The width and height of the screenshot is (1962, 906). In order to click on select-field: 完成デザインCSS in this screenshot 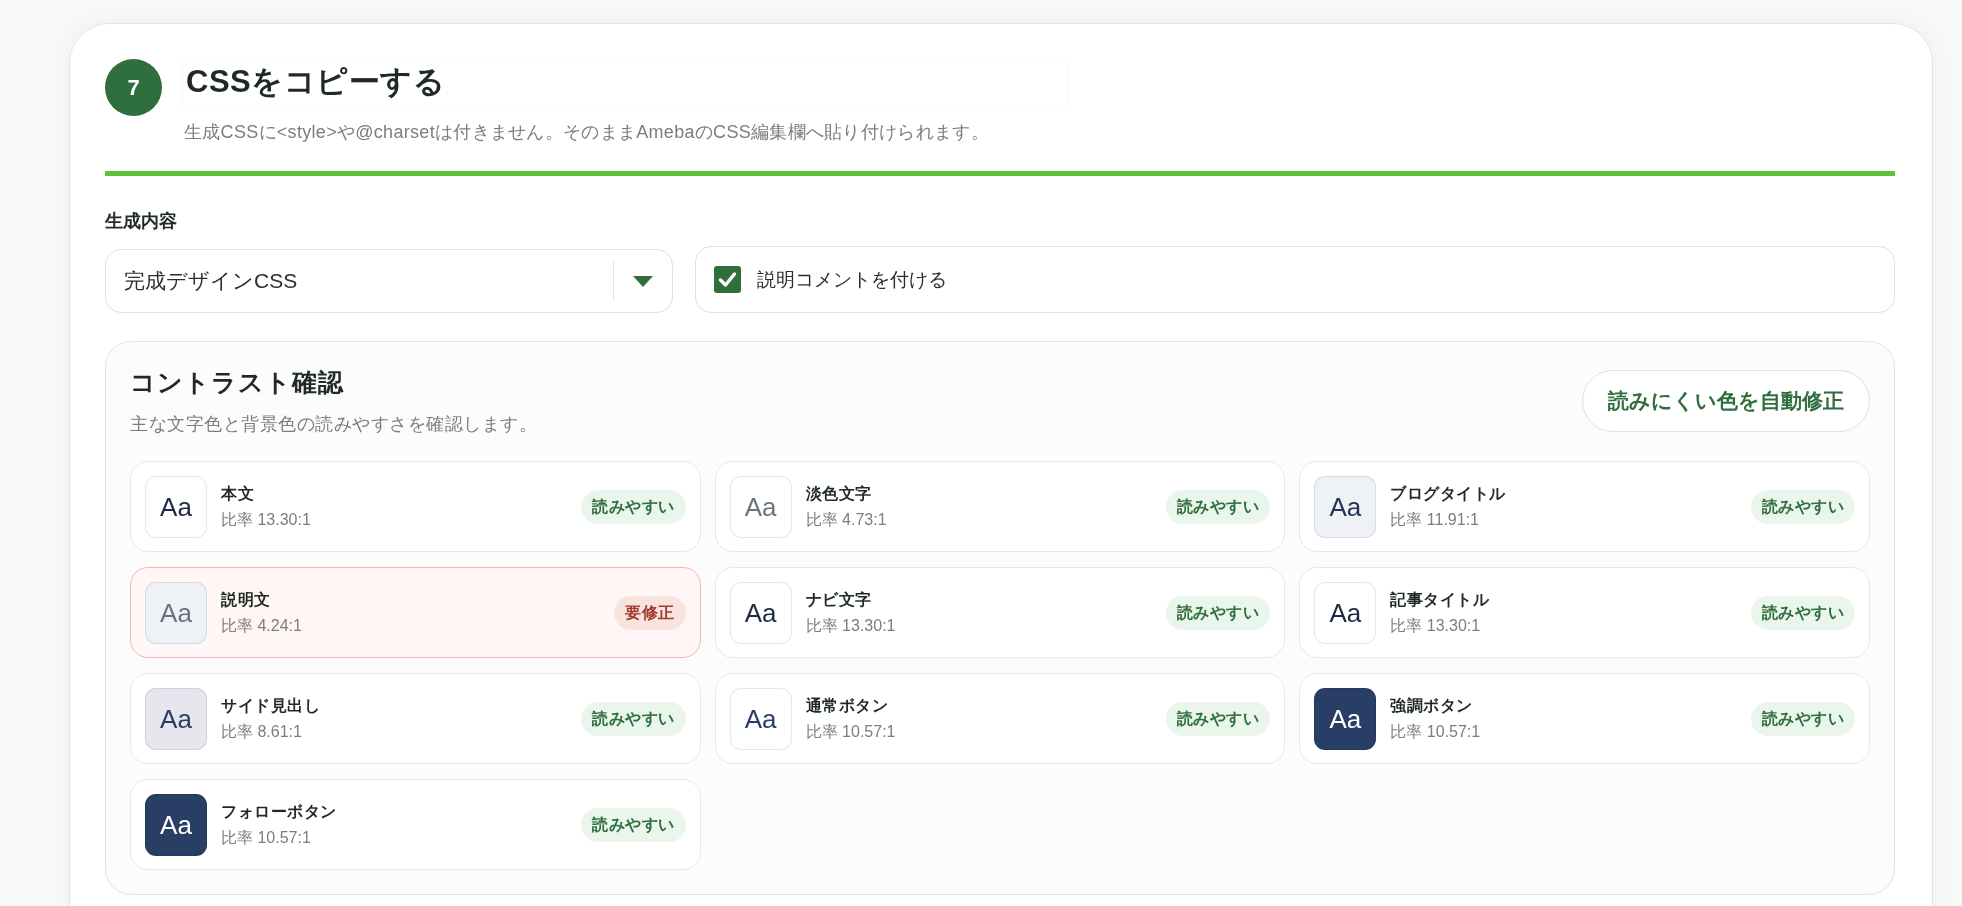, I will do `click(389, 281)`.